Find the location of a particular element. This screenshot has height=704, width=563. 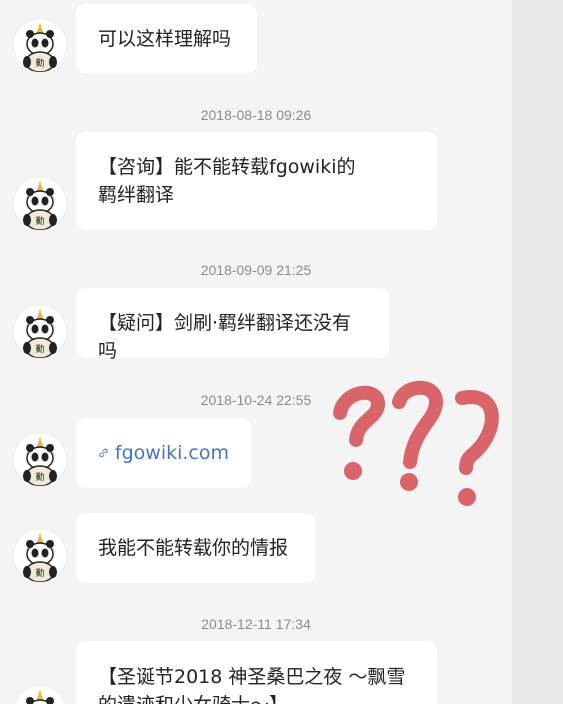

message-timestamp: 2018-08-18 09:26 is located at coordinates (256, 115).